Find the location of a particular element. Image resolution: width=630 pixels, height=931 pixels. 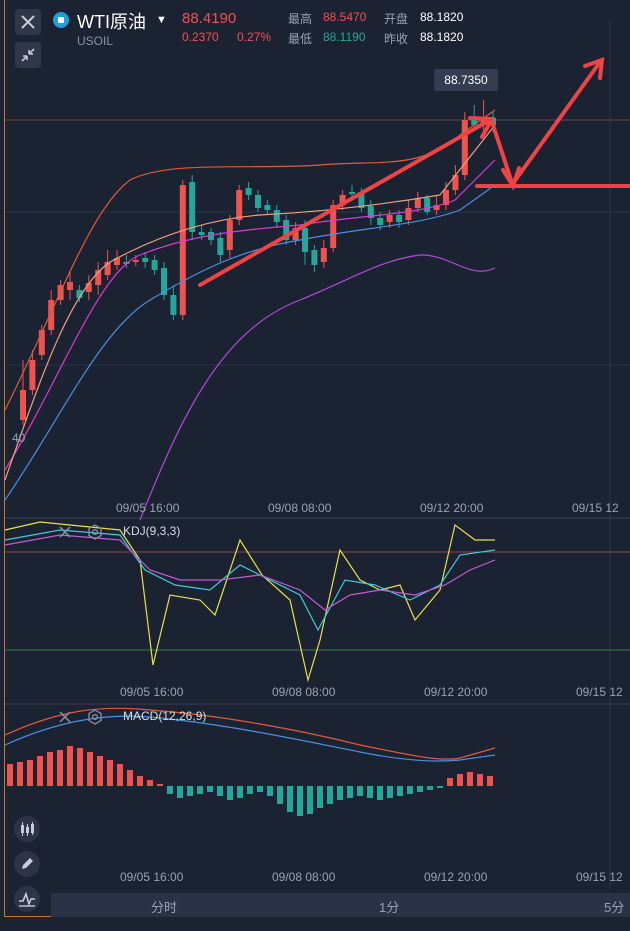

retrace-arrow is located at coordinates (502, 152).